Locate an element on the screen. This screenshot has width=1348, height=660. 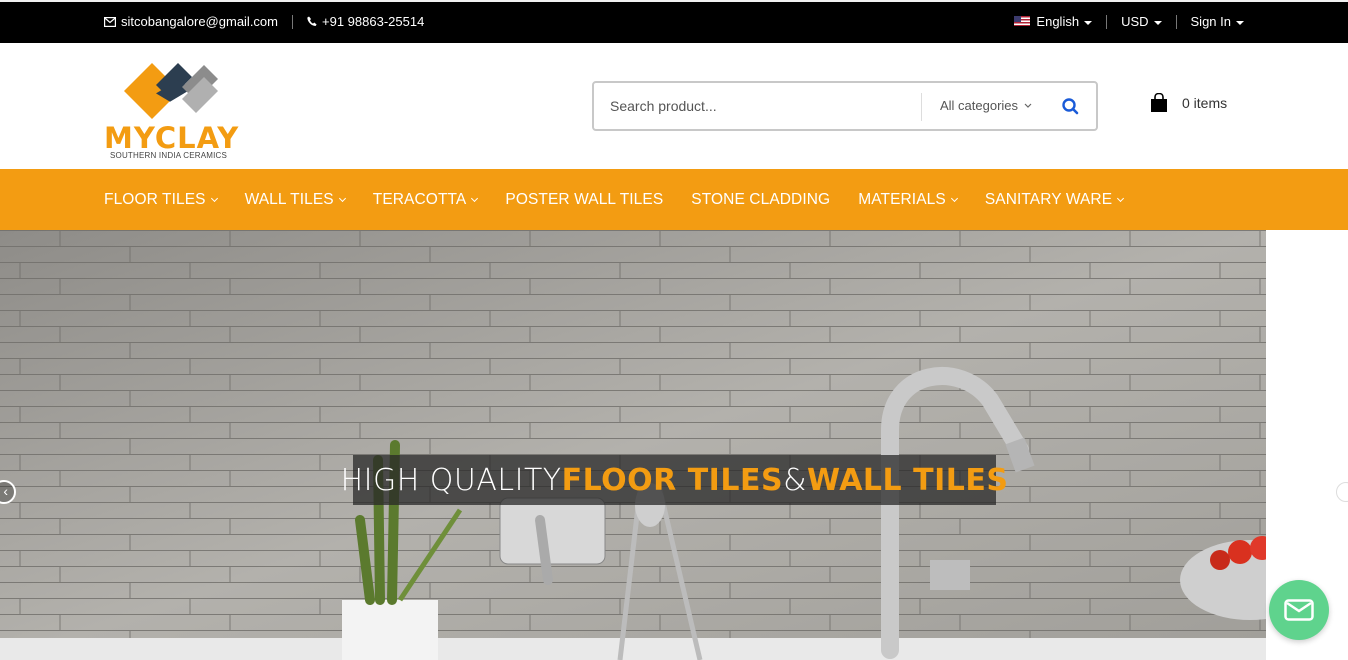
cart-button: 0 items is located at coordinates (1188, 103).